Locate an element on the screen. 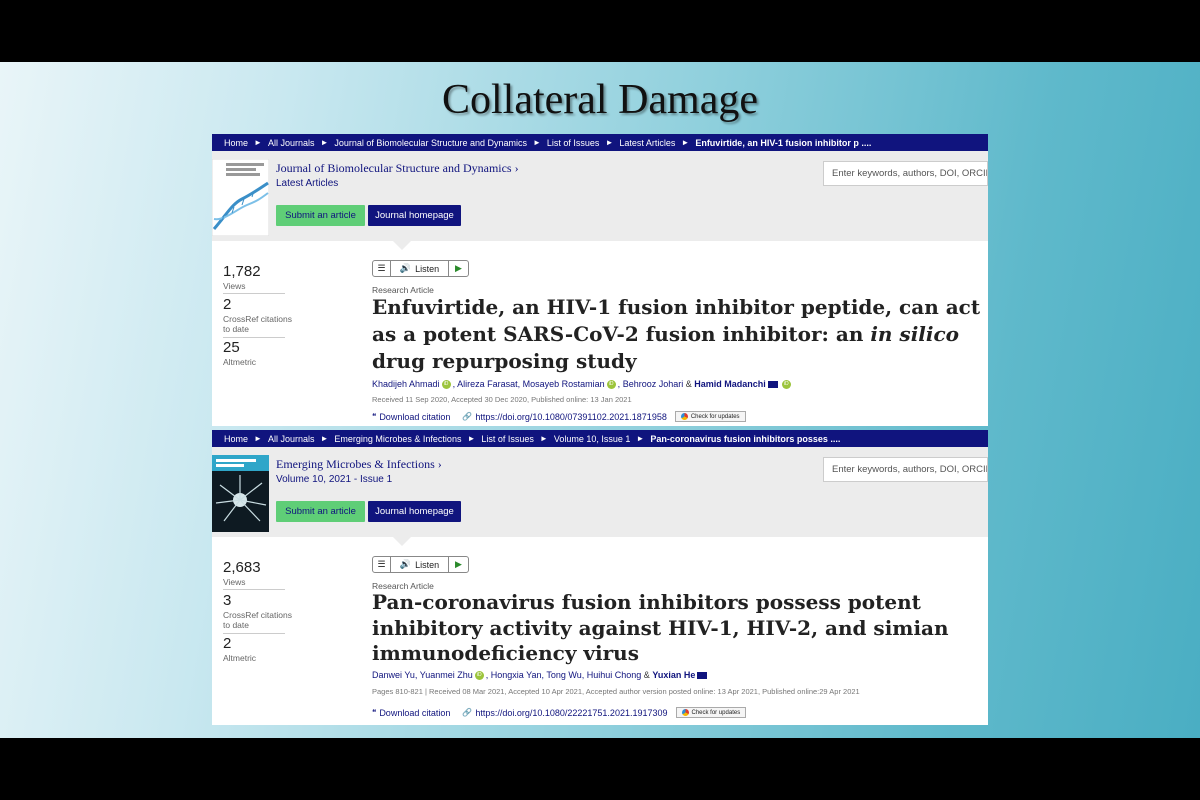 This screenshot has width=1200, height=800. journal-subtitle: Volume 10, 2021 - Issue 1 is located at coordinates (334, 479).